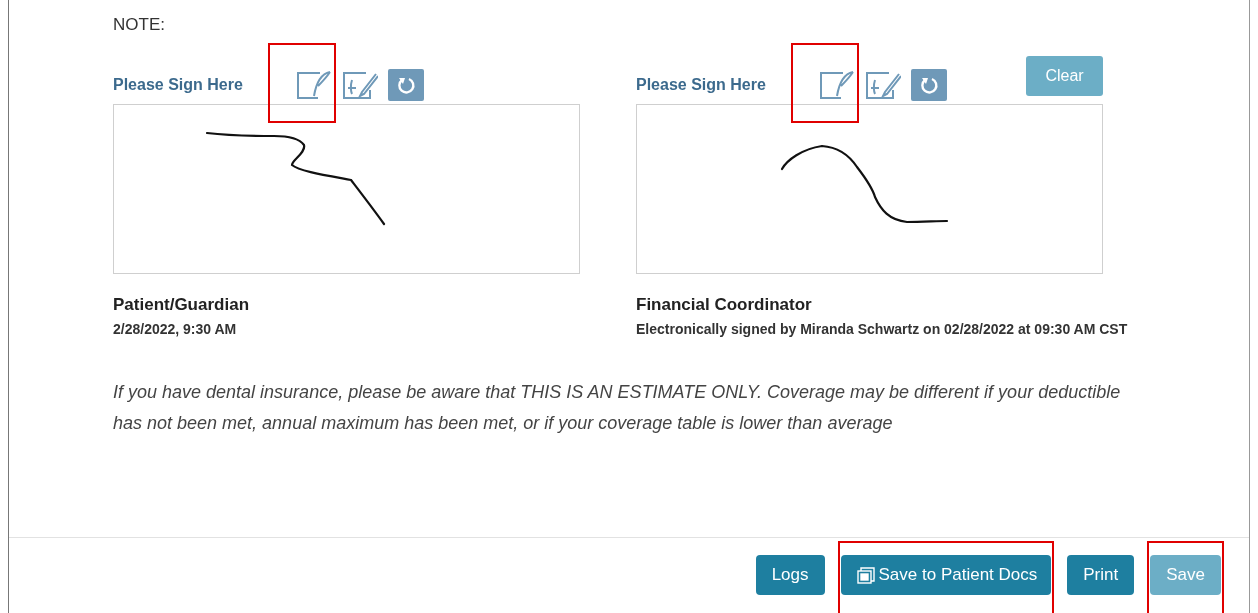 Image resolution: width=1258 pixels, height=613 pixels. What do you see at coordinates (946, 575) in the screenshot?
I see `footer-button: Save to Patient Docs` at bounding box center [946, 575].